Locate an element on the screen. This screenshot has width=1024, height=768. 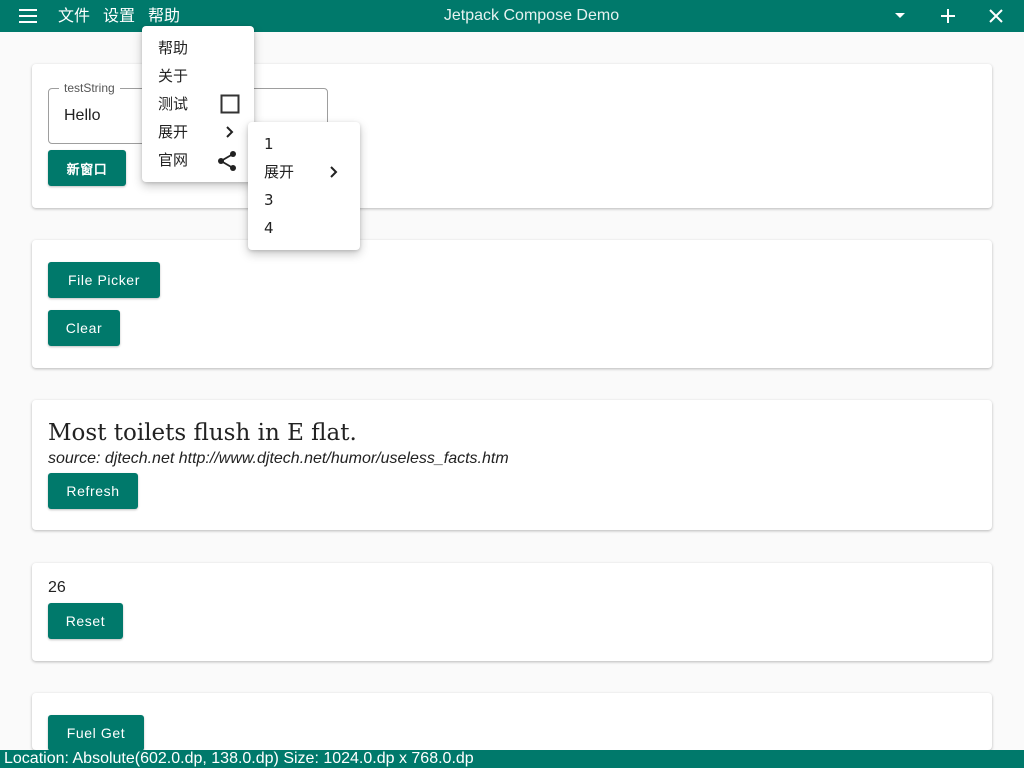
reset-button: Reset is located at coordinates (85, 621).